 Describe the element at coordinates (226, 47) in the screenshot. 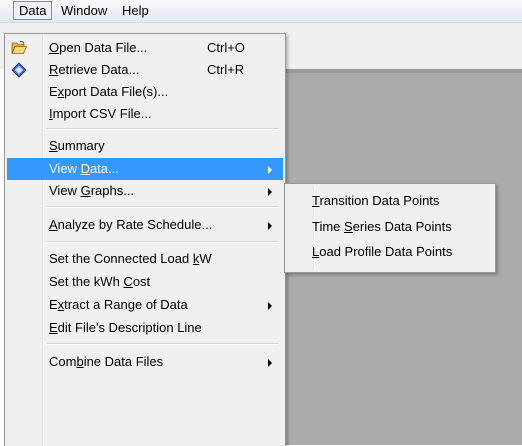

I see `menu-item-shortcut: Ctrl+O` at that location.